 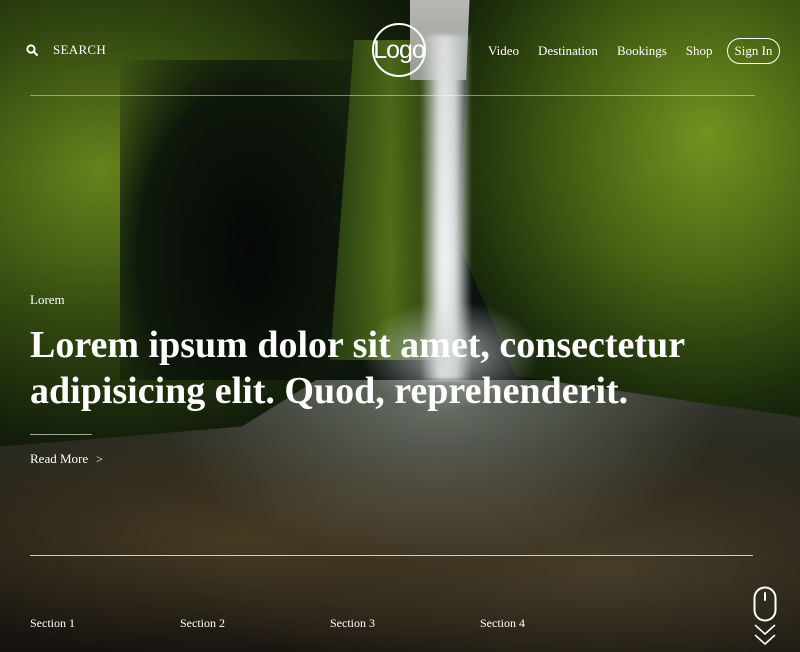 What do you see at coordinates (753, 51) in the screenshot?
I see `signin-button: Sign In` at bounding box center [753, 51].